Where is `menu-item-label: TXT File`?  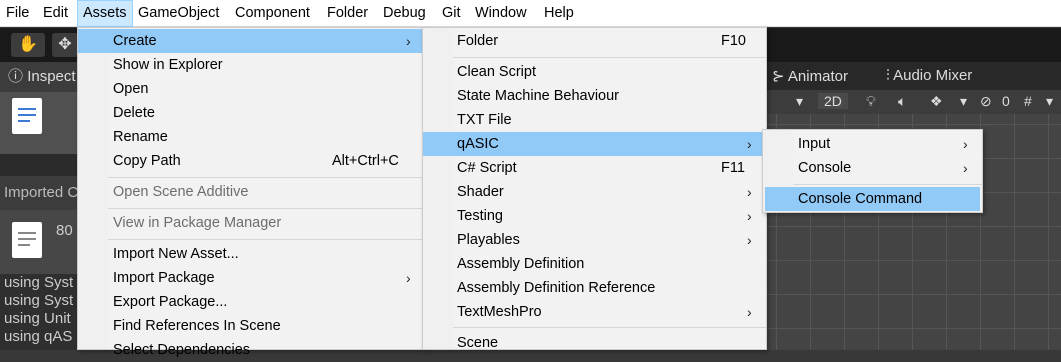
menu-item-label: TXT File is located at coordinates (484, 120).